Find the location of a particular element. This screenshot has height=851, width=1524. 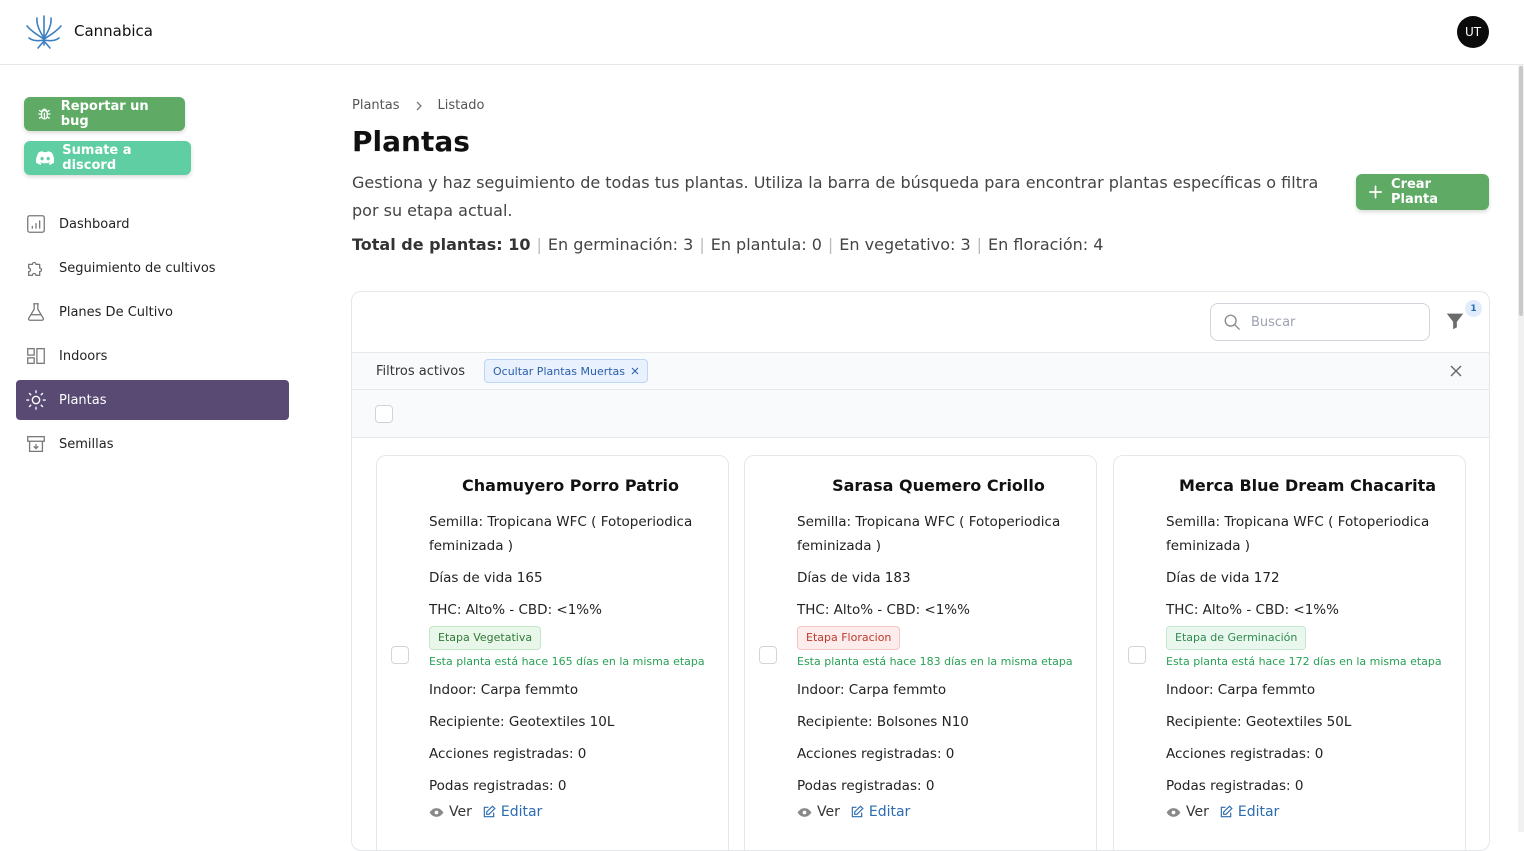

discord-icon is located at coordinates (45, 158).